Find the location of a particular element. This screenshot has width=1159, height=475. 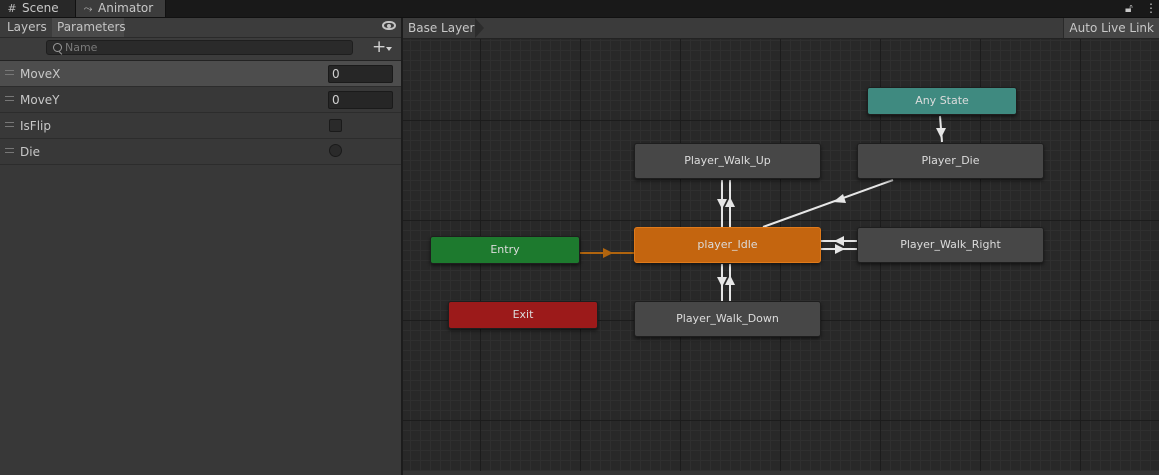

state-entry: Entry is located at coordinates (505, 250).